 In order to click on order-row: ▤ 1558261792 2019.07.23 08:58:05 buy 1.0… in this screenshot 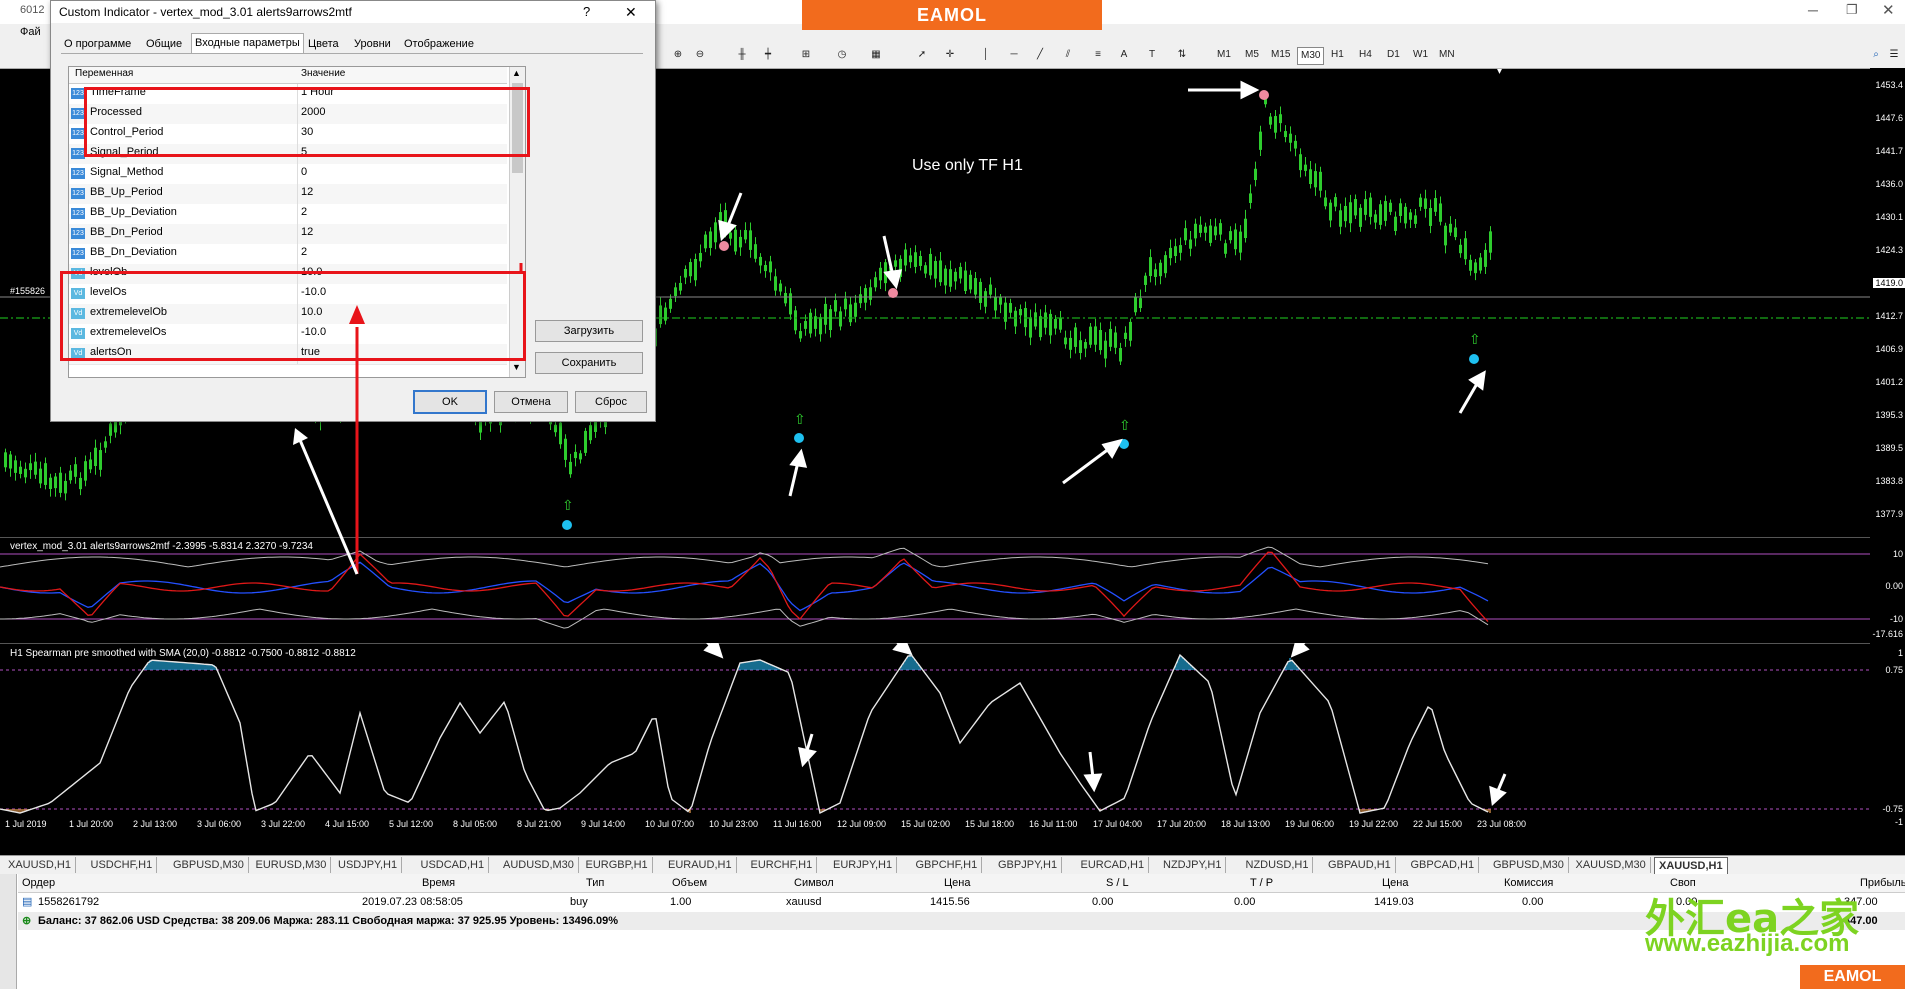, I will do `click(961, 902)`.